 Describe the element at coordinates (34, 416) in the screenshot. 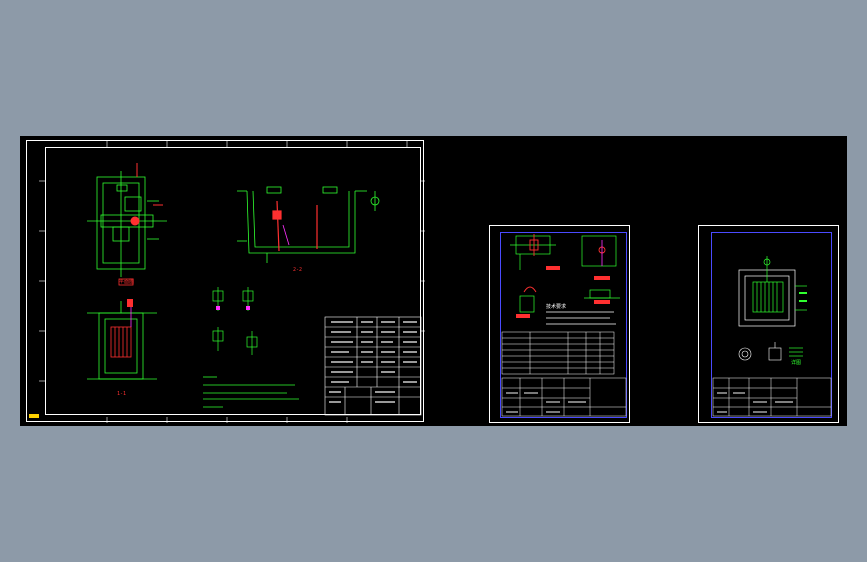

I see `layer-tag-icon` at that location.